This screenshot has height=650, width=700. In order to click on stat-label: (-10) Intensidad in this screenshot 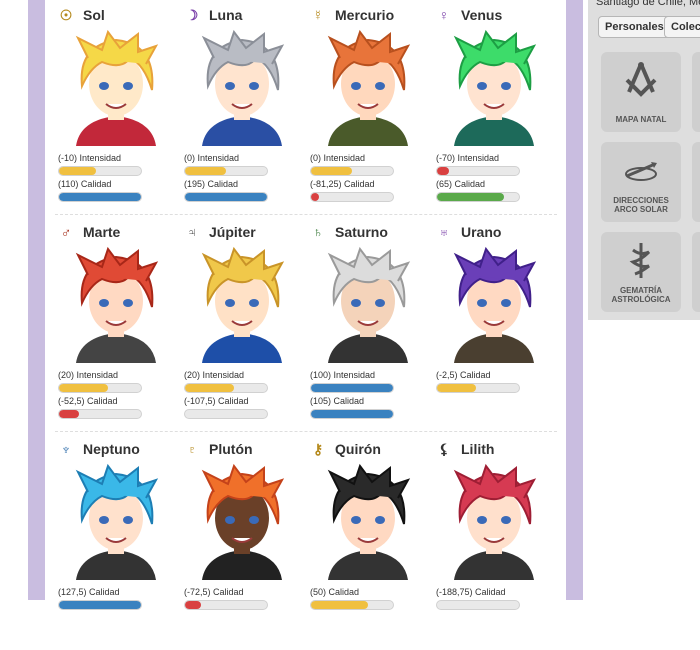, I will do `click(90, 158)`.